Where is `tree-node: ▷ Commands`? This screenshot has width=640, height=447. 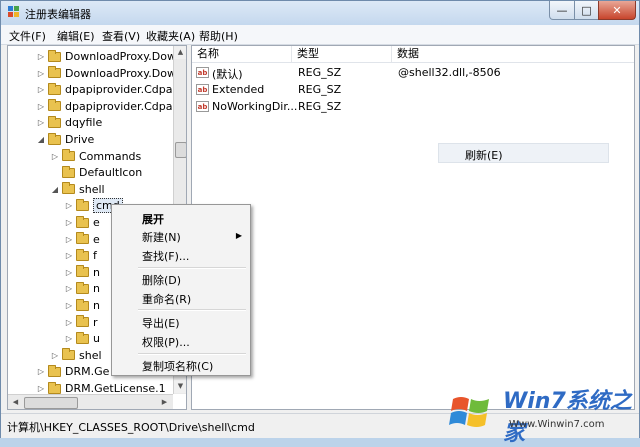
tree-node: ▷ Commands is located at coordinates (95, 156).